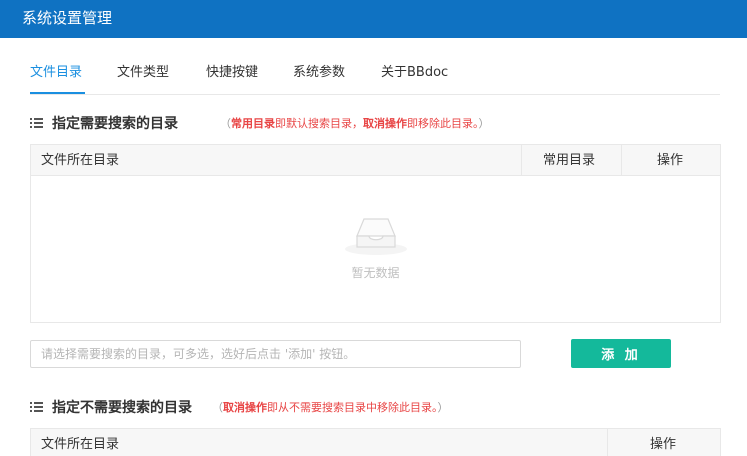 This screenshot has height=456, width=747. Describe the element at coordinates (275, 354) in the screenshot. I see `directory-input` at that location.